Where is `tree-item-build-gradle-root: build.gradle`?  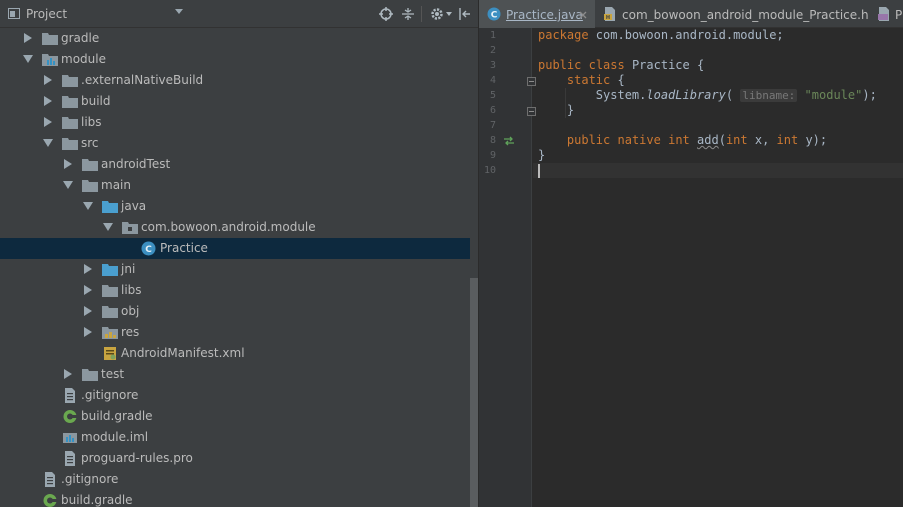
tree-item-build-gradle-root: build.gradle is located at coordinates (239, 498).